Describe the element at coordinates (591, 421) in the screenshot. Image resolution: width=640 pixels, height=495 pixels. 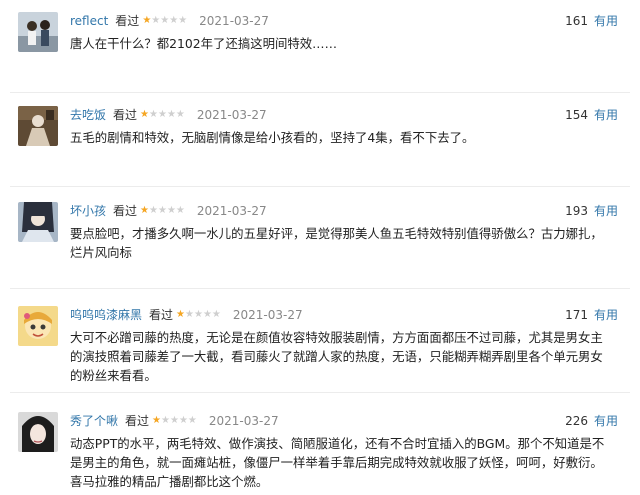
I see `useful-votes: 226 有用` at that location.